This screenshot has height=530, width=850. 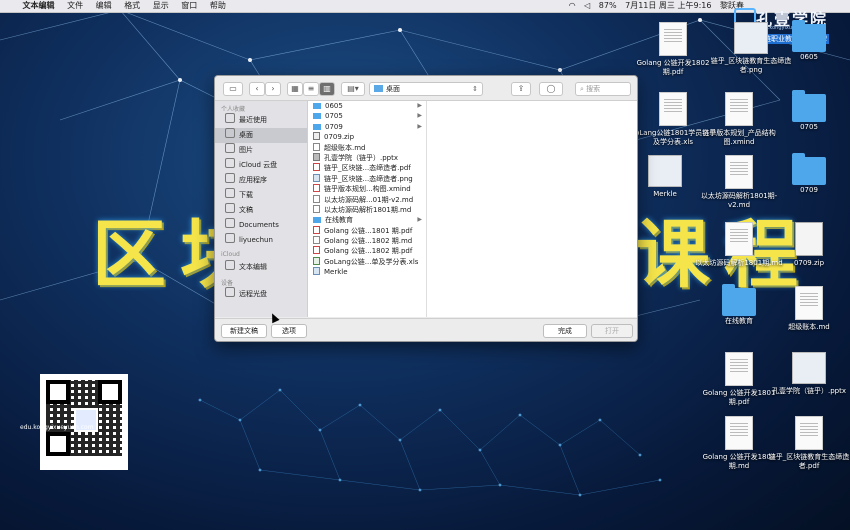 What do you see at coordinates (273, 89) in the screenshot?
I see `forward-button: ›` at bounding box center [273, 89].